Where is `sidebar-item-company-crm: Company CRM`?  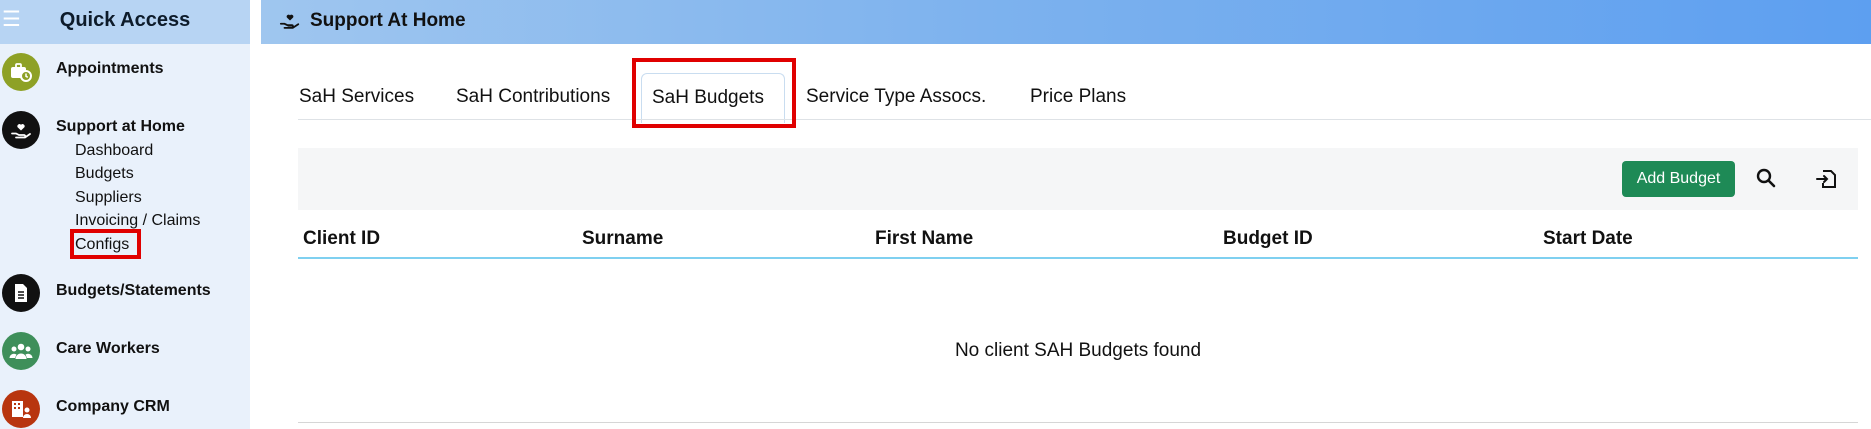
sidebar-item-company-crm: Company CRM is located at coordinates (113, 407).